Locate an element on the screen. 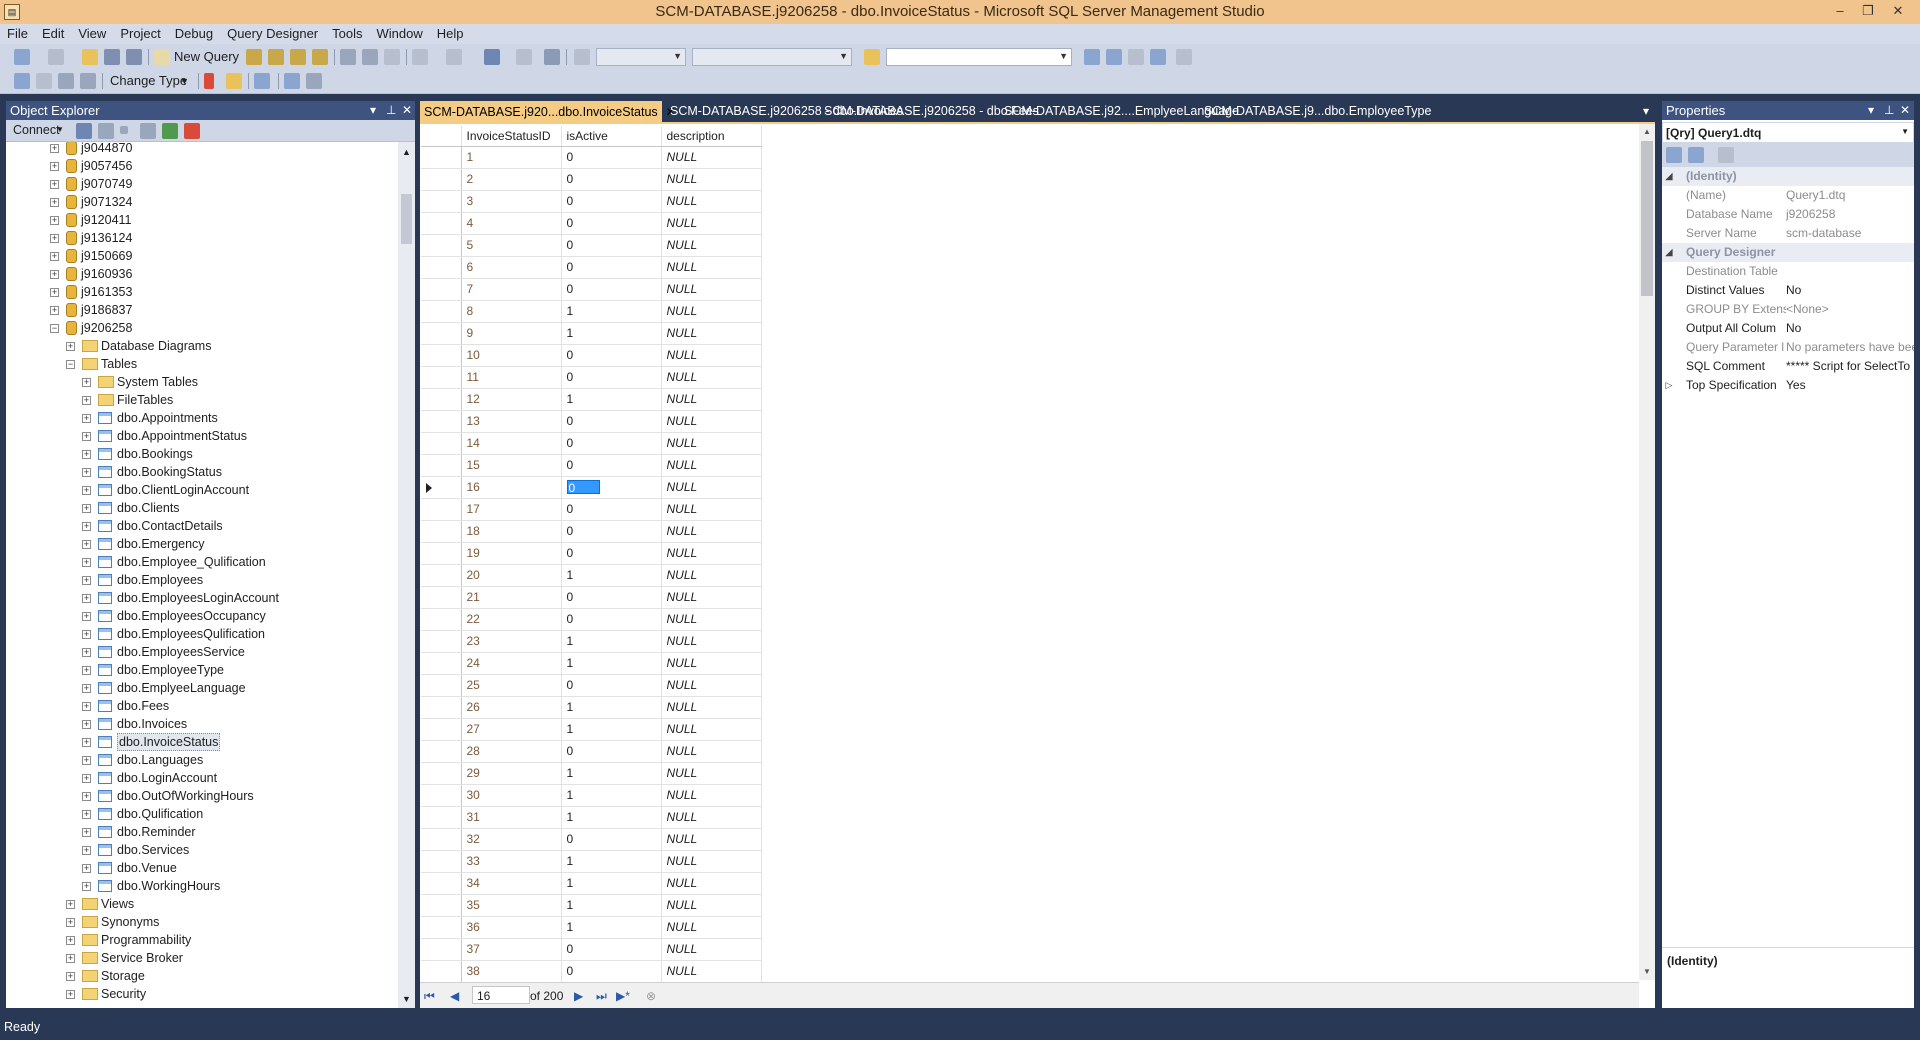 The height and width of the screenshot is (1040, 1920). new-query-icon is located at coordinates (162, 57).